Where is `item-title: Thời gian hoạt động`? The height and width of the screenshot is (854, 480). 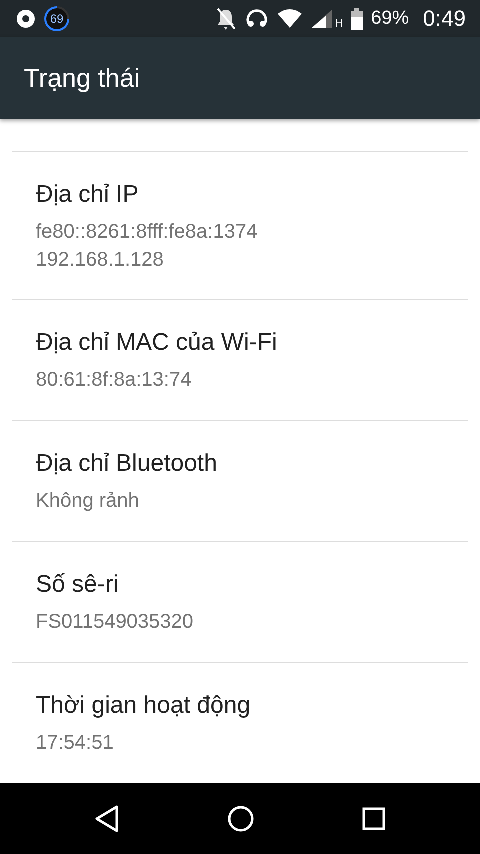 item-title: Thời gian hoạt động is located at coordinates (143, 706).